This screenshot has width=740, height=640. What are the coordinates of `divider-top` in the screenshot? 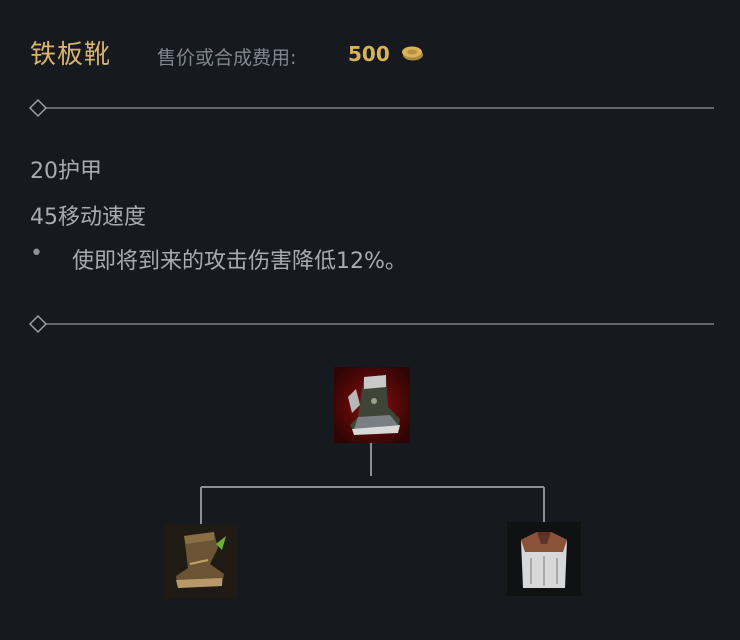 It's located at (371, 108).